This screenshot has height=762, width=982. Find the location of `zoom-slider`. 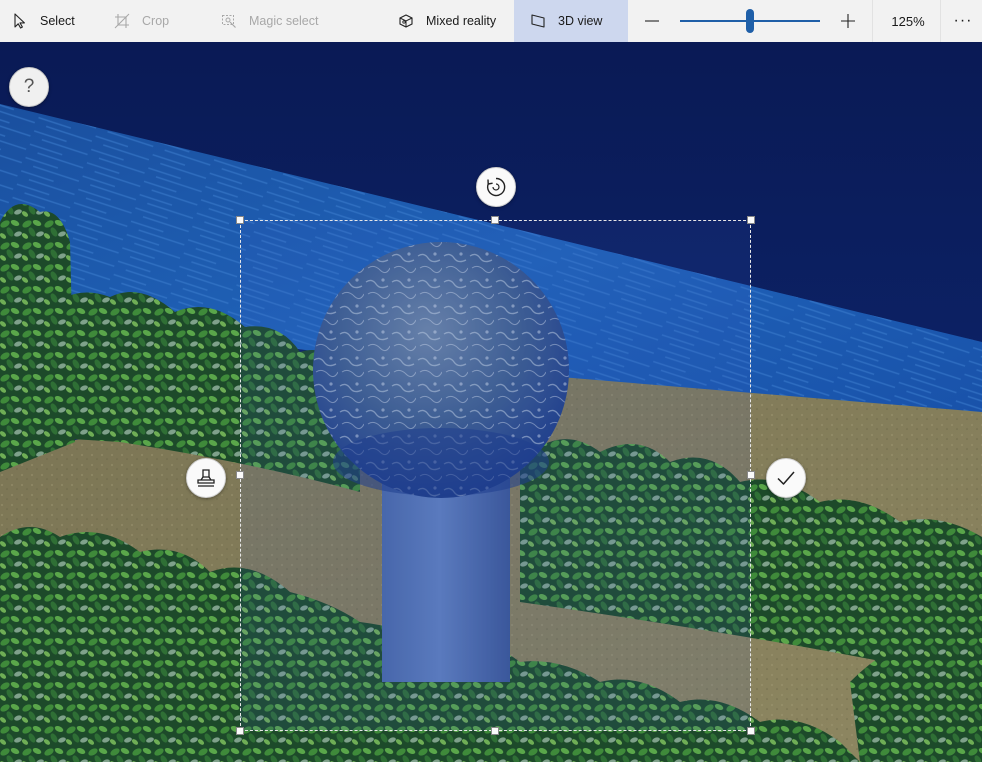

zoom-slider is located at coordinates (750, 21).